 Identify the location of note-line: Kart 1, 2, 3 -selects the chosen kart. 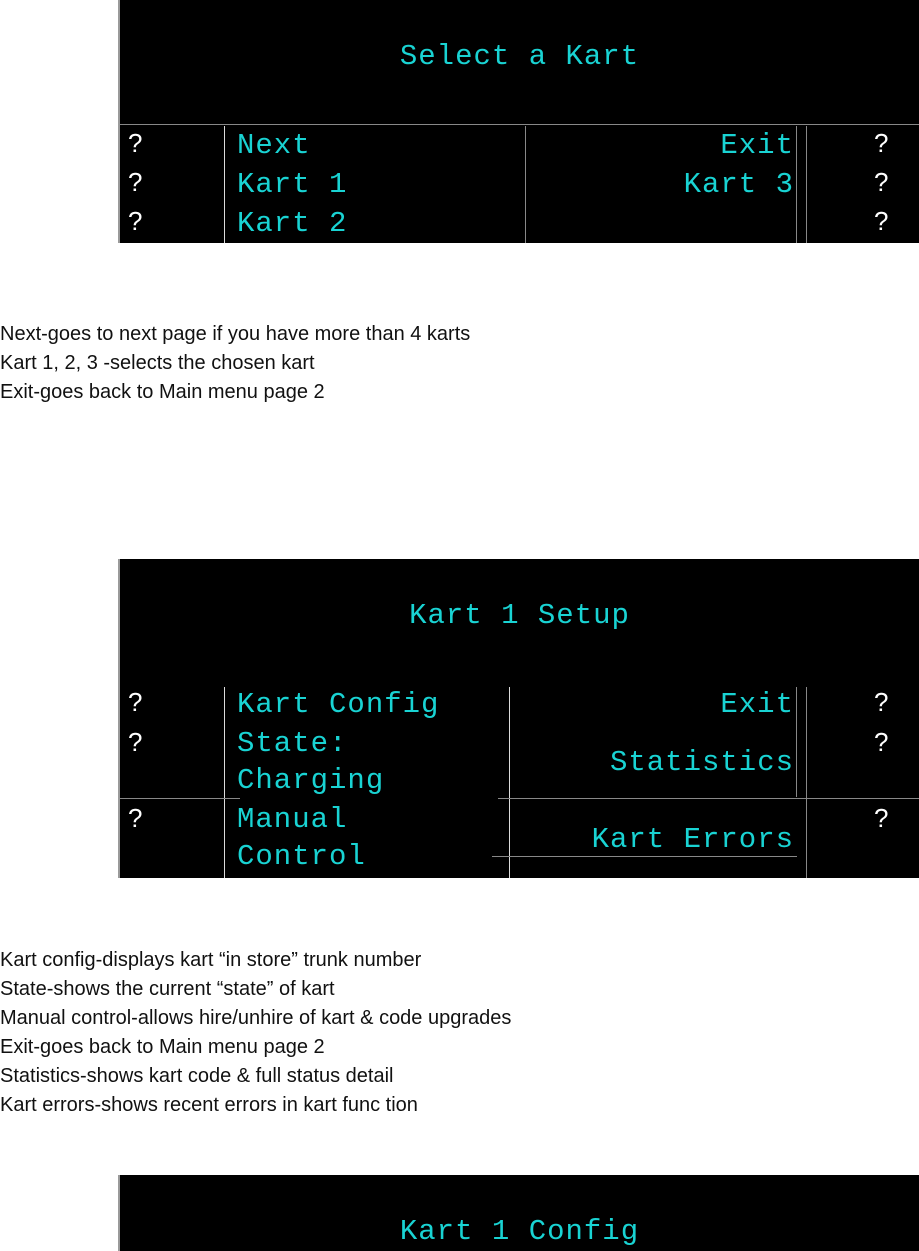
(157, 363).